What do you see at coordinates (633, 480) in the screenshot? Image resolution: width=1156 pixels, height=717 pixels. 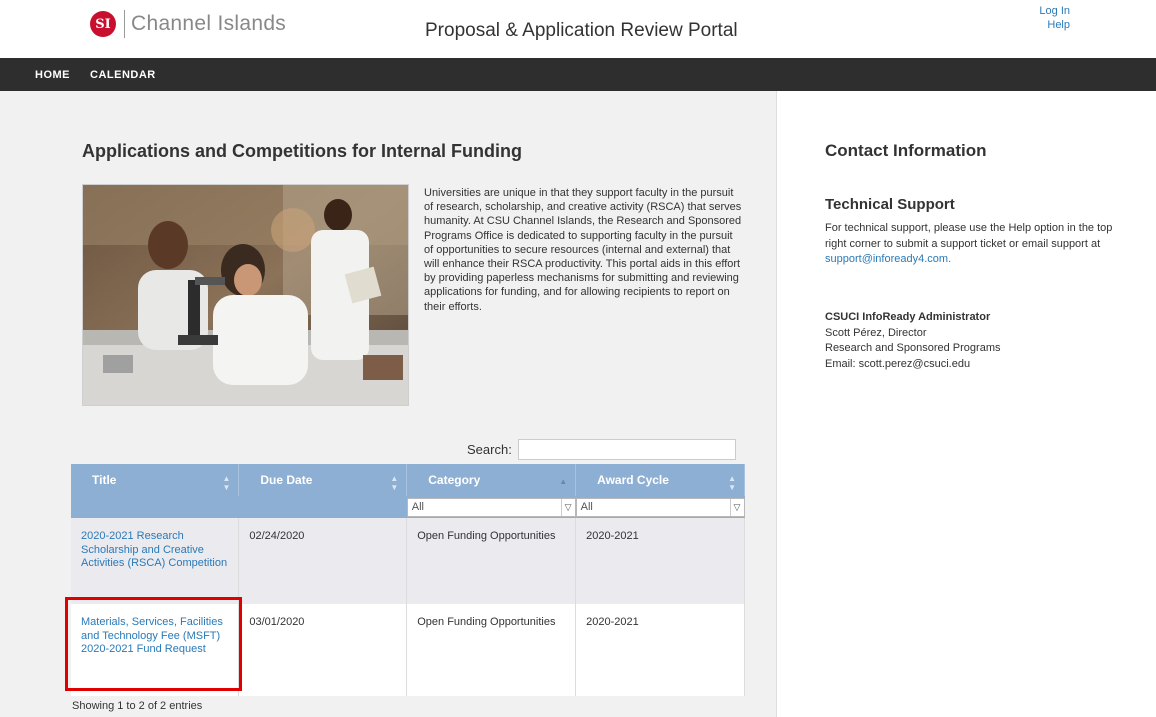 I see `column-header-label: Award Cycle` at bounding box center [633, 480].